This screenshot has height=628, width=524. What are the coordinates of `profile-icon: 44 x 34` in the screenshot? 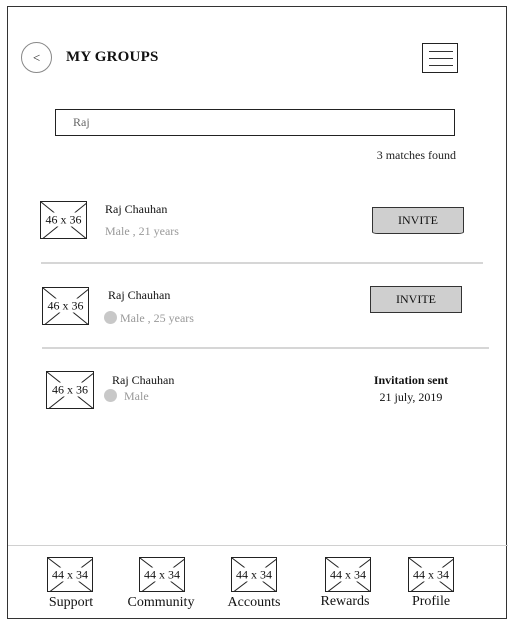 It's located at (431, 574).